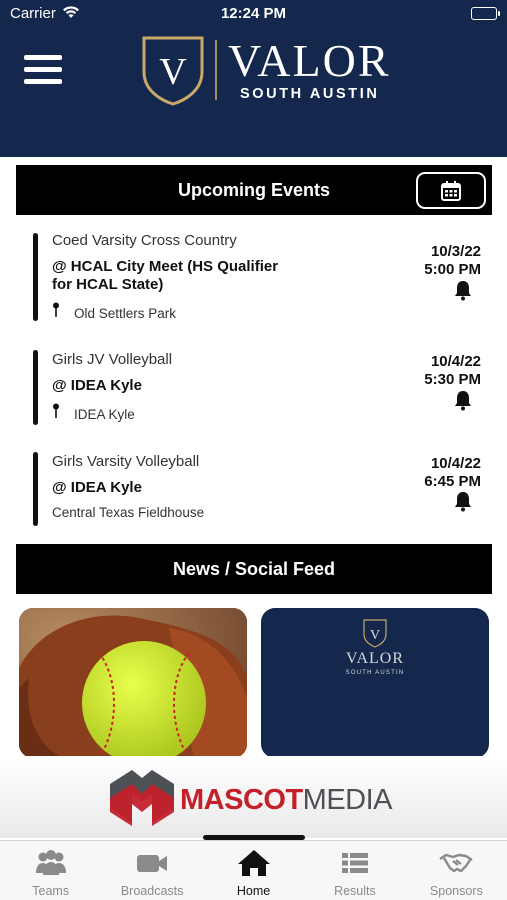 The height and width of the screenshot is (900, 507). I want to click on mascot-media-wordmark: MASCOTMEDIA, so click(286, 800).